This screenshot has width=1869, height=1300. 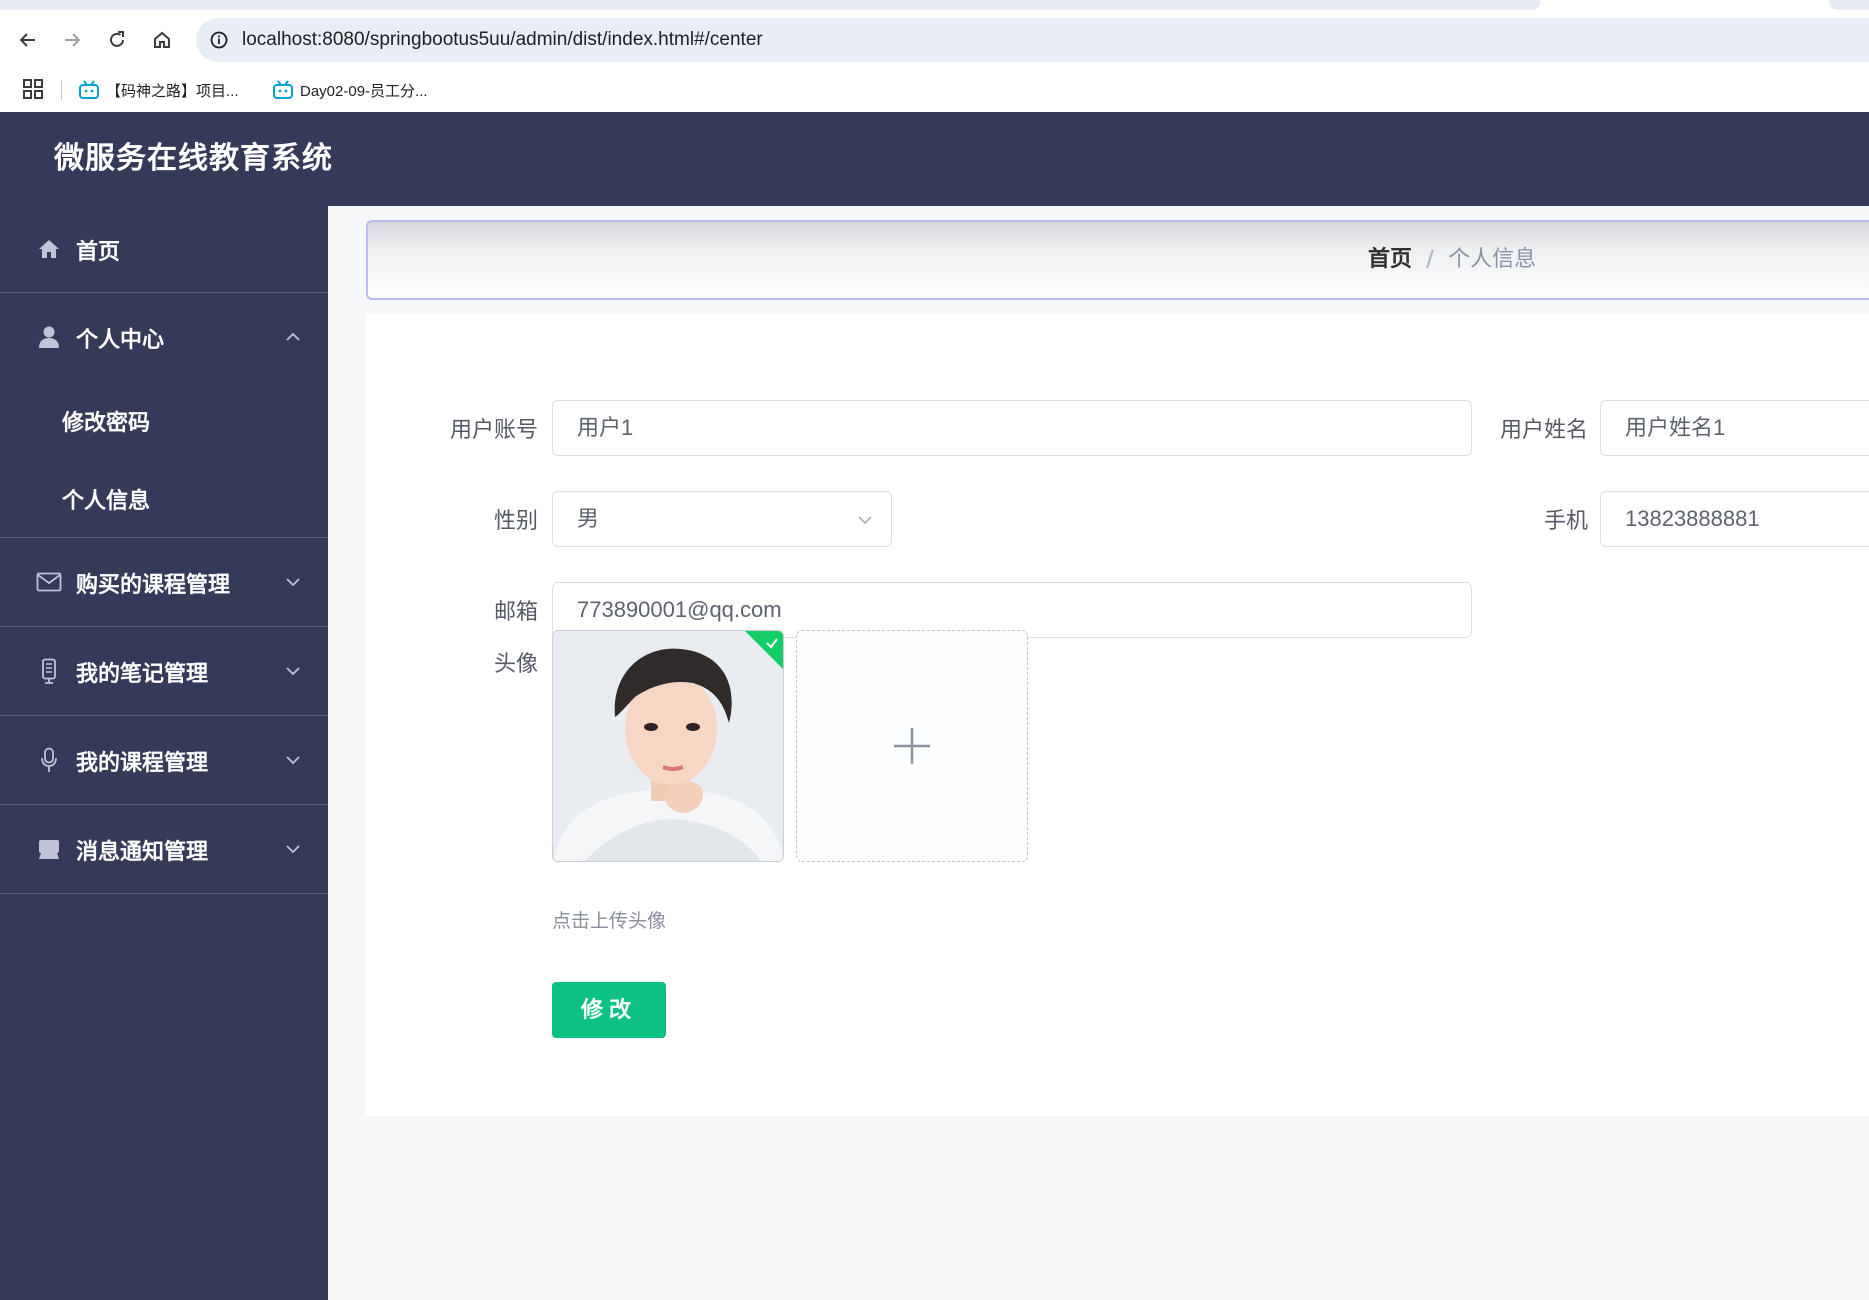 What do you see at coordinates (164, 893) in the screenshot?
I see `sidebar-divider` at bounding box center [164, 893].